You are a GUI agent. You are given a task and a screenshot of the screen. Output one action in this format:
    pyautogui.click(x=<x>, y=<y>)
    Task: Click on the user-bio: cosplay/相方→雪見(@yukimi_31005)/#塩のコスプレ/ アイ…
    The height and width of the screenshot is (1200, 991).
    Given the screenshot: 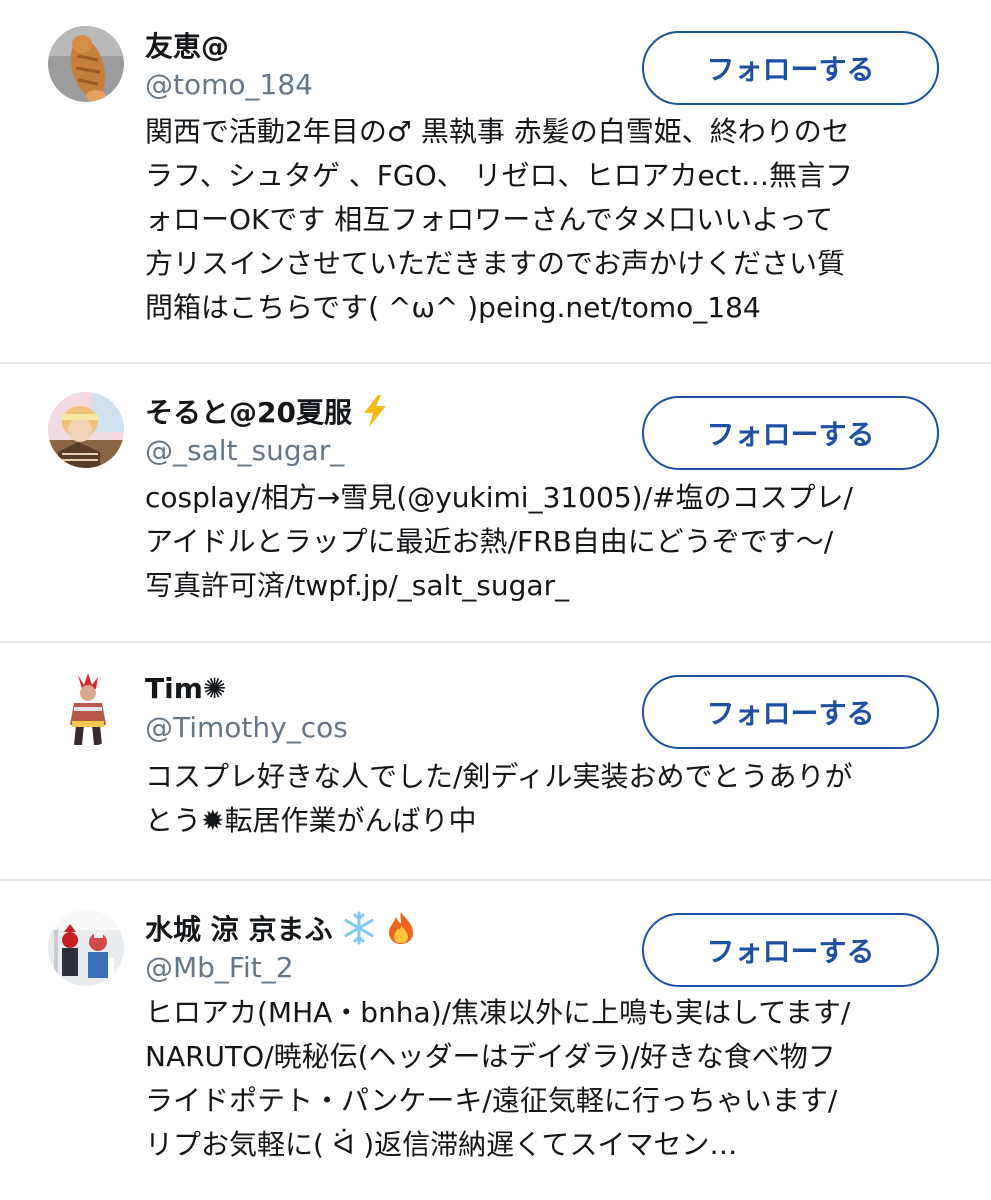 What is the action you would take?
    pyautogui.click(x=545, y=542)
    